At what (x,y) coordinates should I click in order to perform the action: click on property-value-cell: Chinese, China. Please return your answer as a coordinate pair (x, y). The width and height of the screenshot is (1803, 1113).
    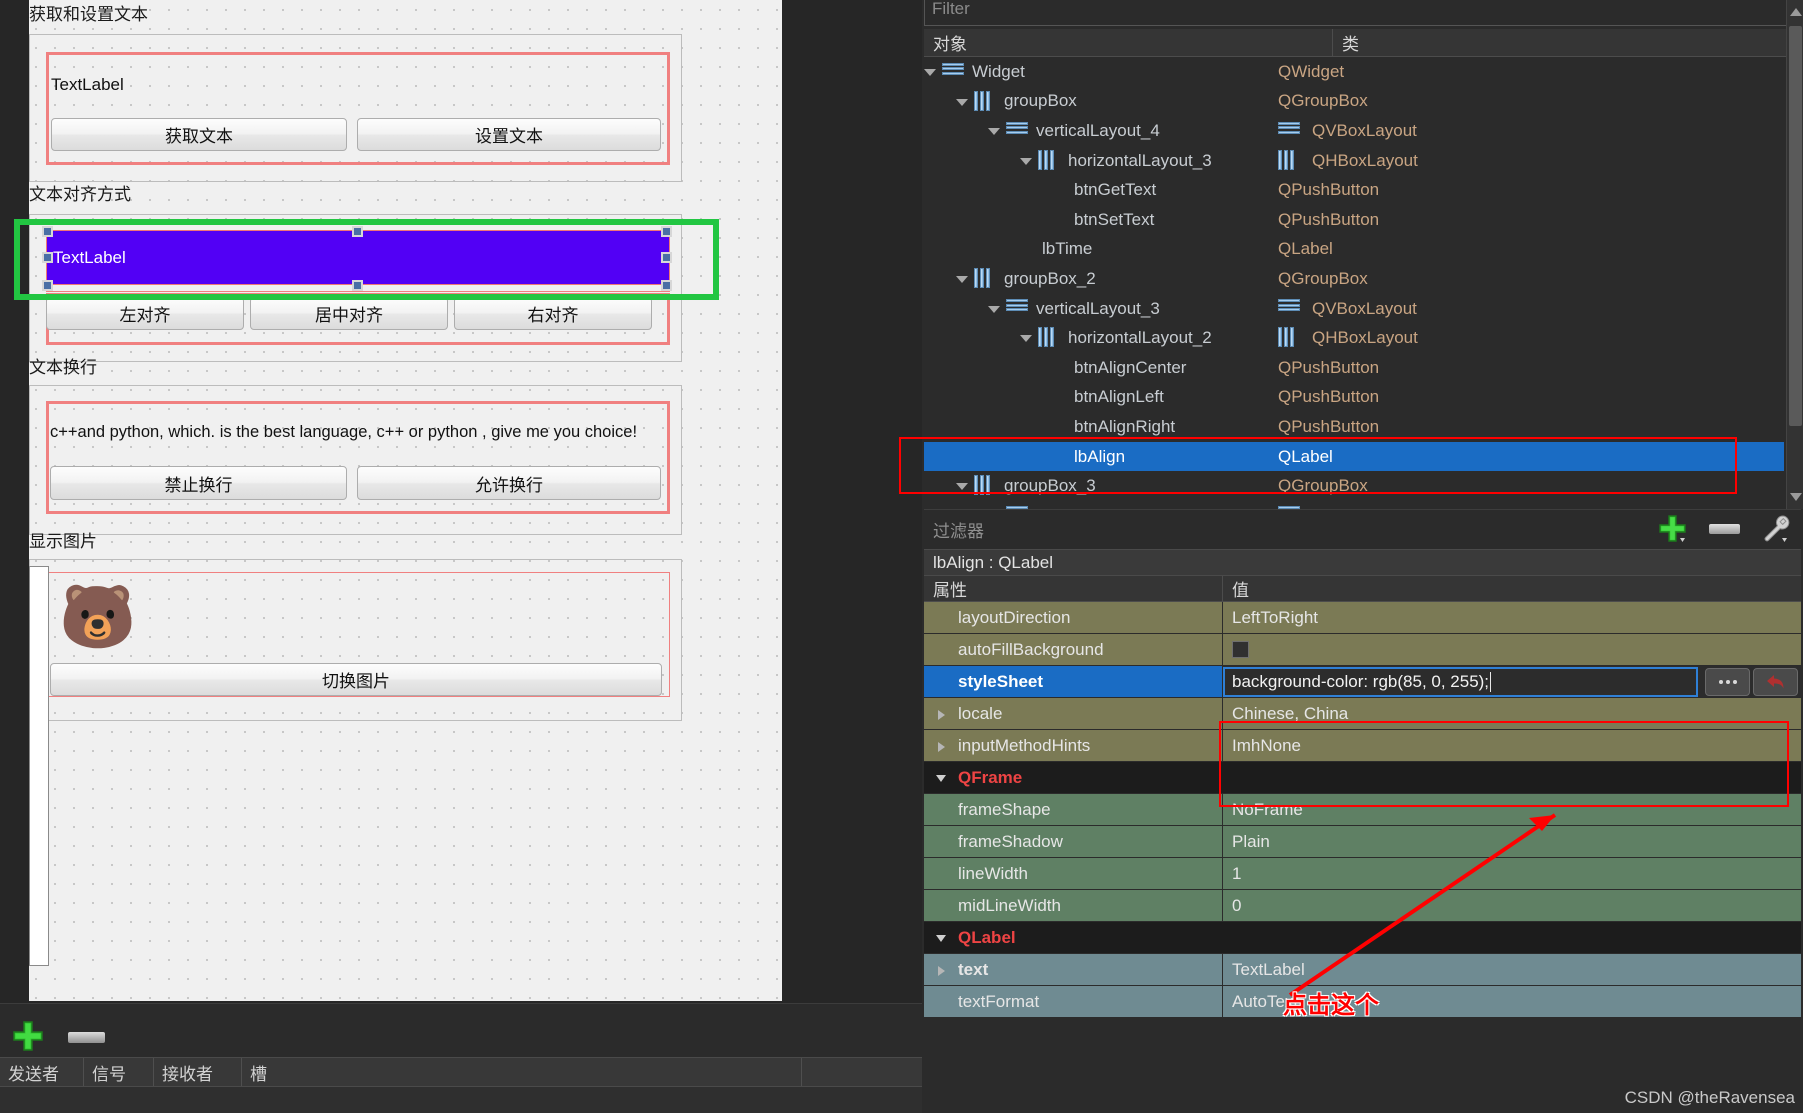
    Looking at the image, I should click on (1512, 714).